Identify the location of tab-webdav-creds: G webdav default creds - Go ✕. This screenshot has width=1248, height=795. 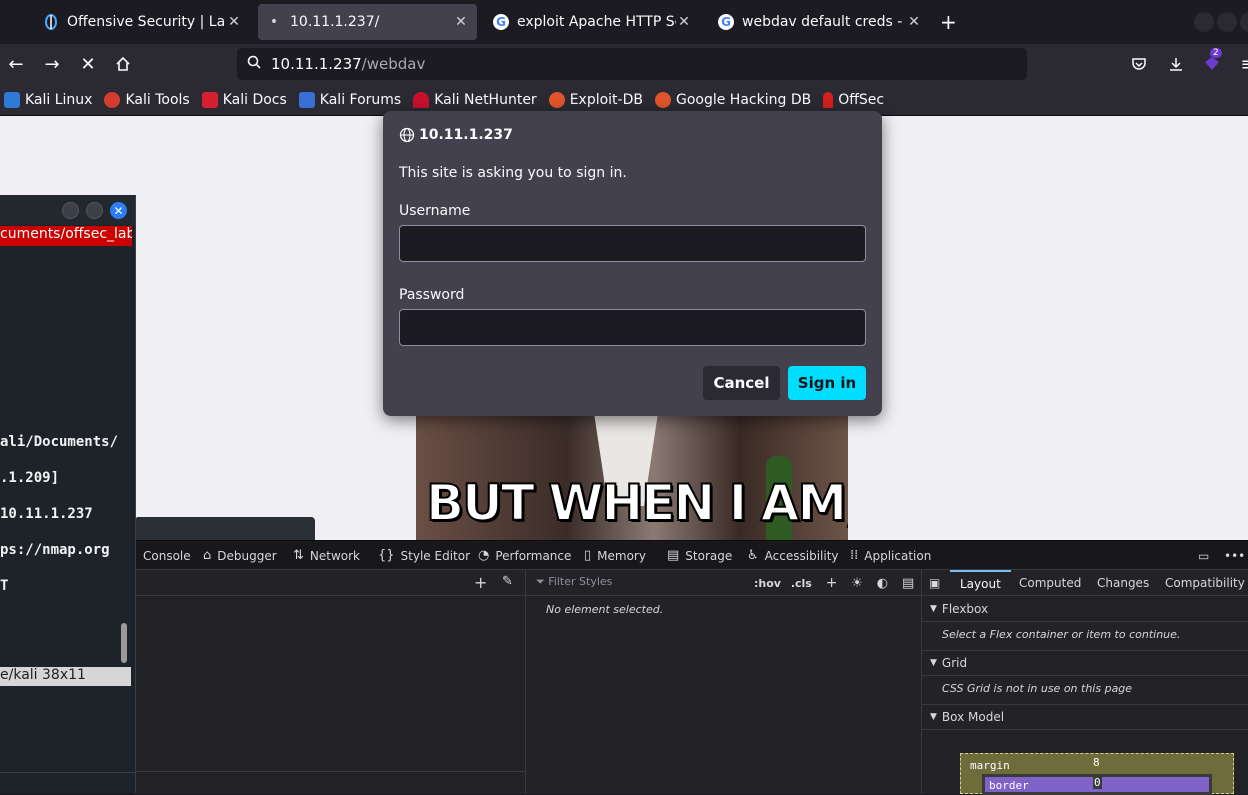
(820, 22).